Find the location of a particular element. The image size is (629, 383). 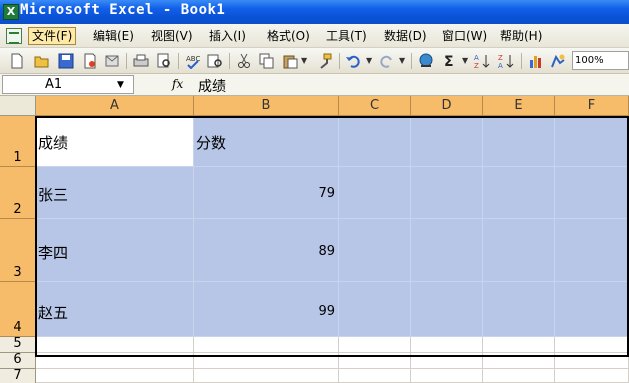

cell-d7 is located at coordinates (447, 376).